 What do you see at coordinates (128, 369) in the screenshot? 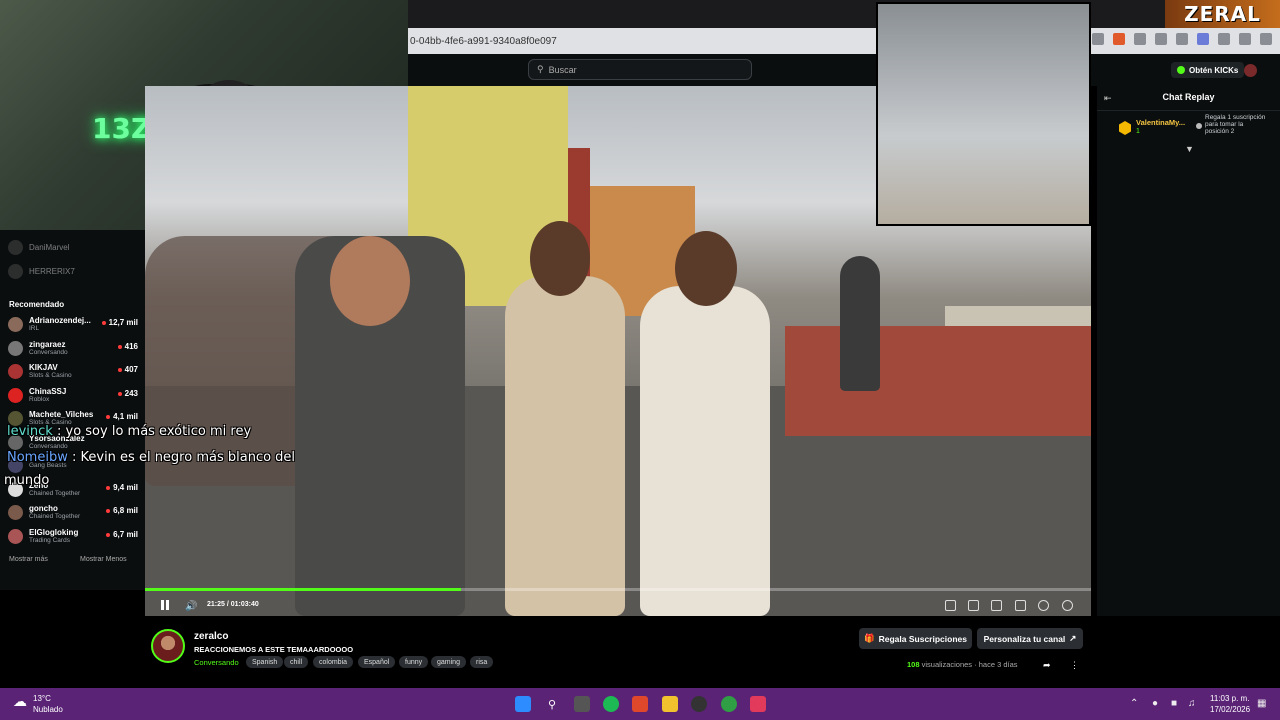
I see `viewer-count: 407` at bounding box center [128, 369].